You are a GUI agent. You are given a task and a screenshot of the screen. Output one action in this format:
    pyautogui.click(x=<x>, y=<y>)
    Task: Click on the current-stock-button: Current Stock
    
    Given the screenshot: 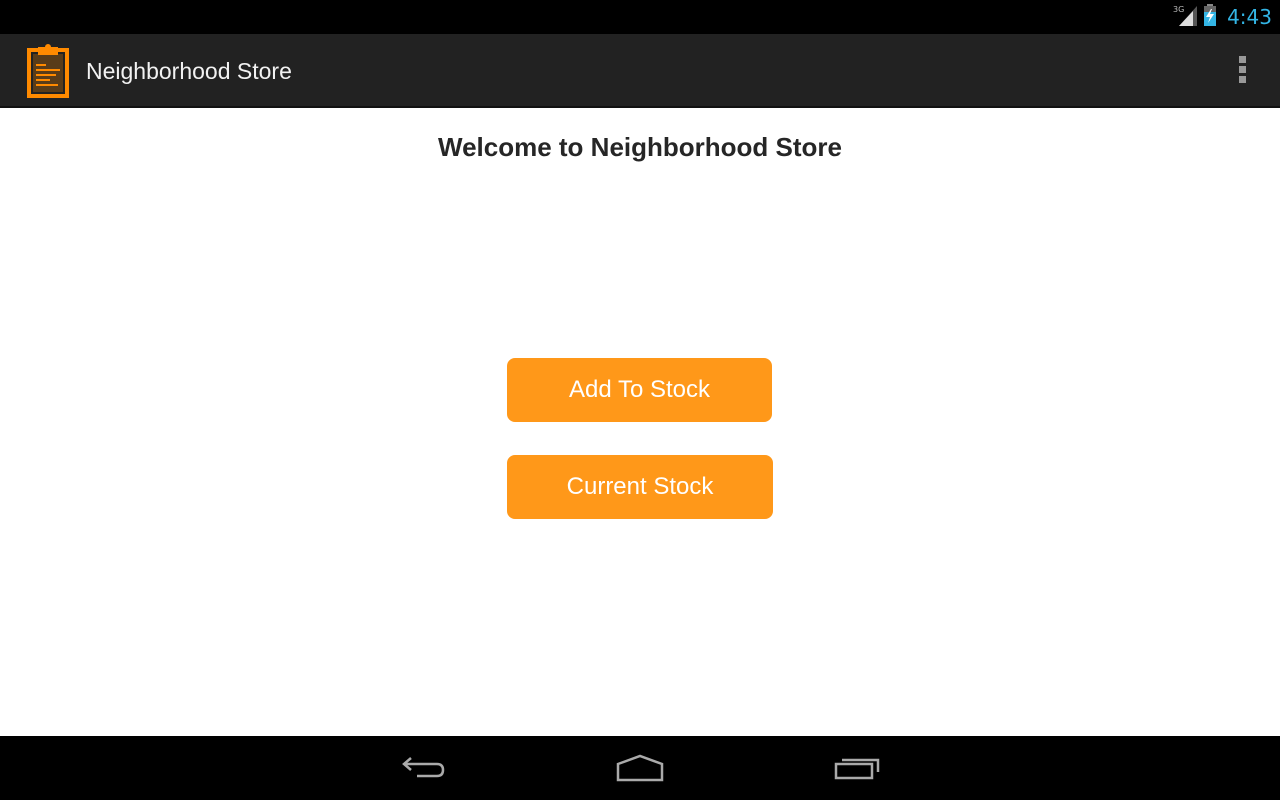 What is the action you would take?
    pyautogui.click(x=640, y=487)
    